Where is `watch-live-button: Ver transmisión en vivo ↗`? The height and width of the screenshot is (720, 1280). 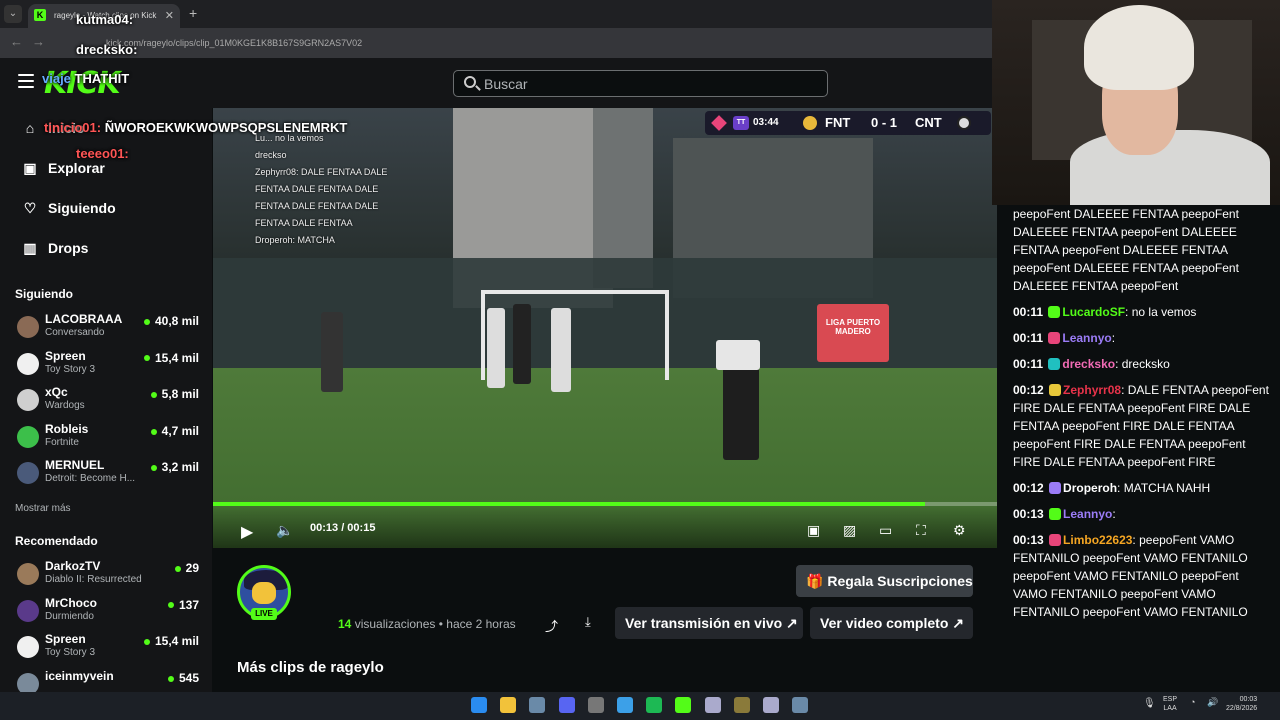
watch-live-button: Ver transmisión en vivo ↗ is located at coordinates (709, 623).